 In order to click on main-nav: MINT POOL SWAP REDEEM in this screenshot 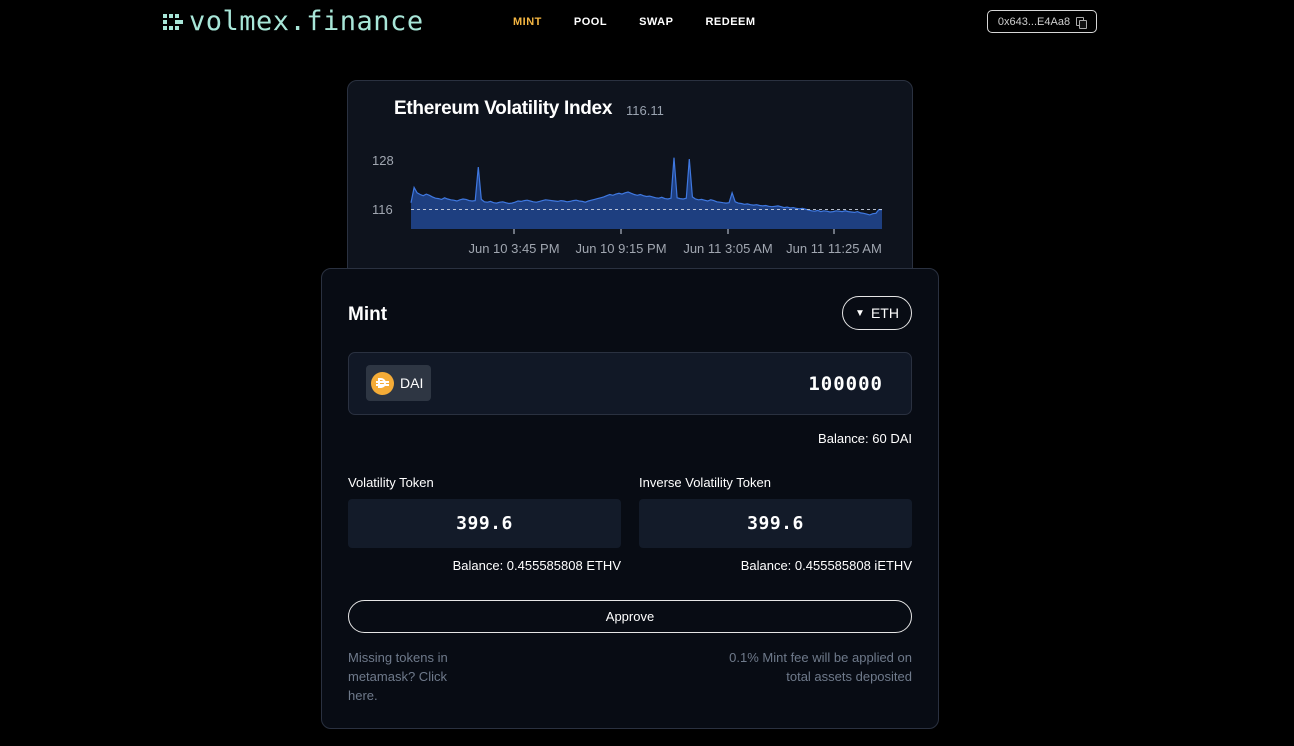, I will do `click(650, 22)`.